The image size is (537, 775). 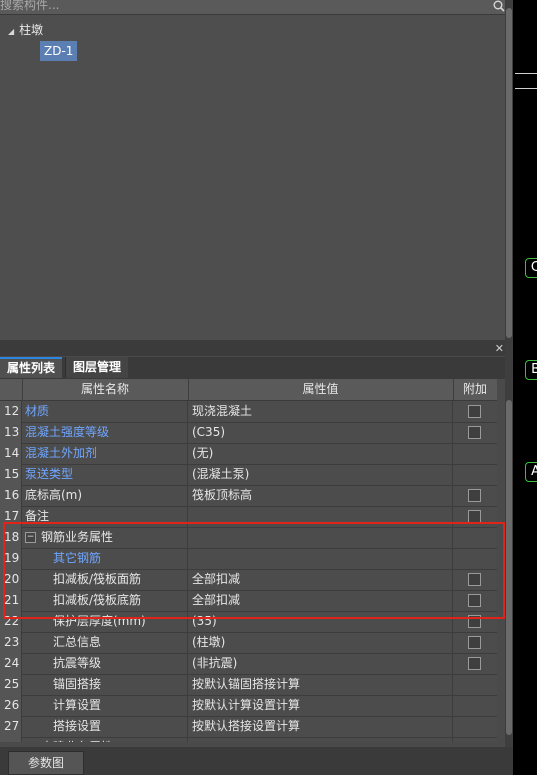 What do you see at coordinates (509, 173) in the screenshot?
I see `scrollbar-thumb-top` at bounding box center [509, 173].